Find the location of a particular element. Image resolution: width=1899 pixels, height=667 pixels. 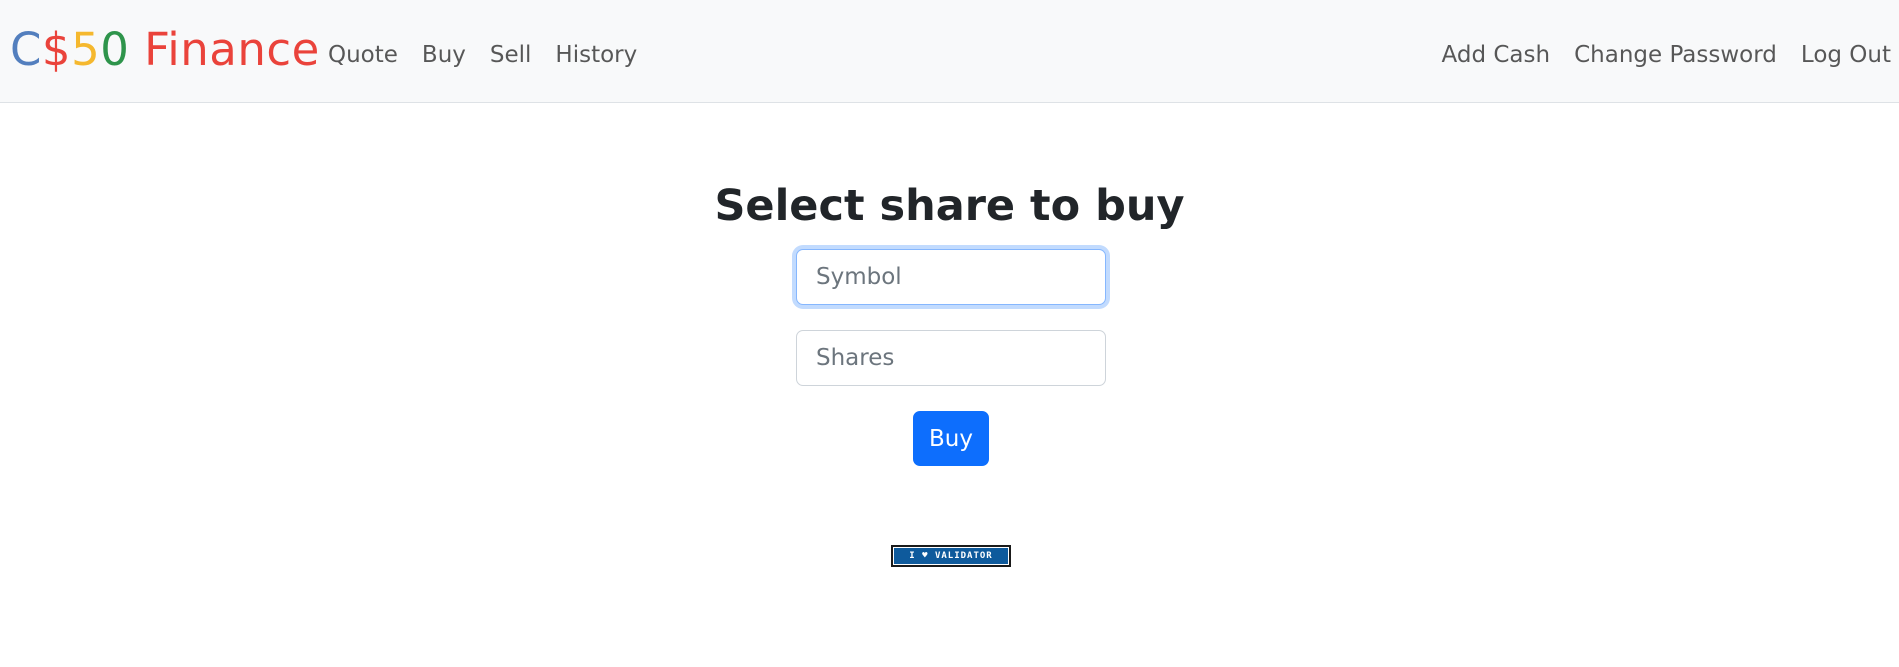

buy-button: Buy is located at coordinates (951, 438).